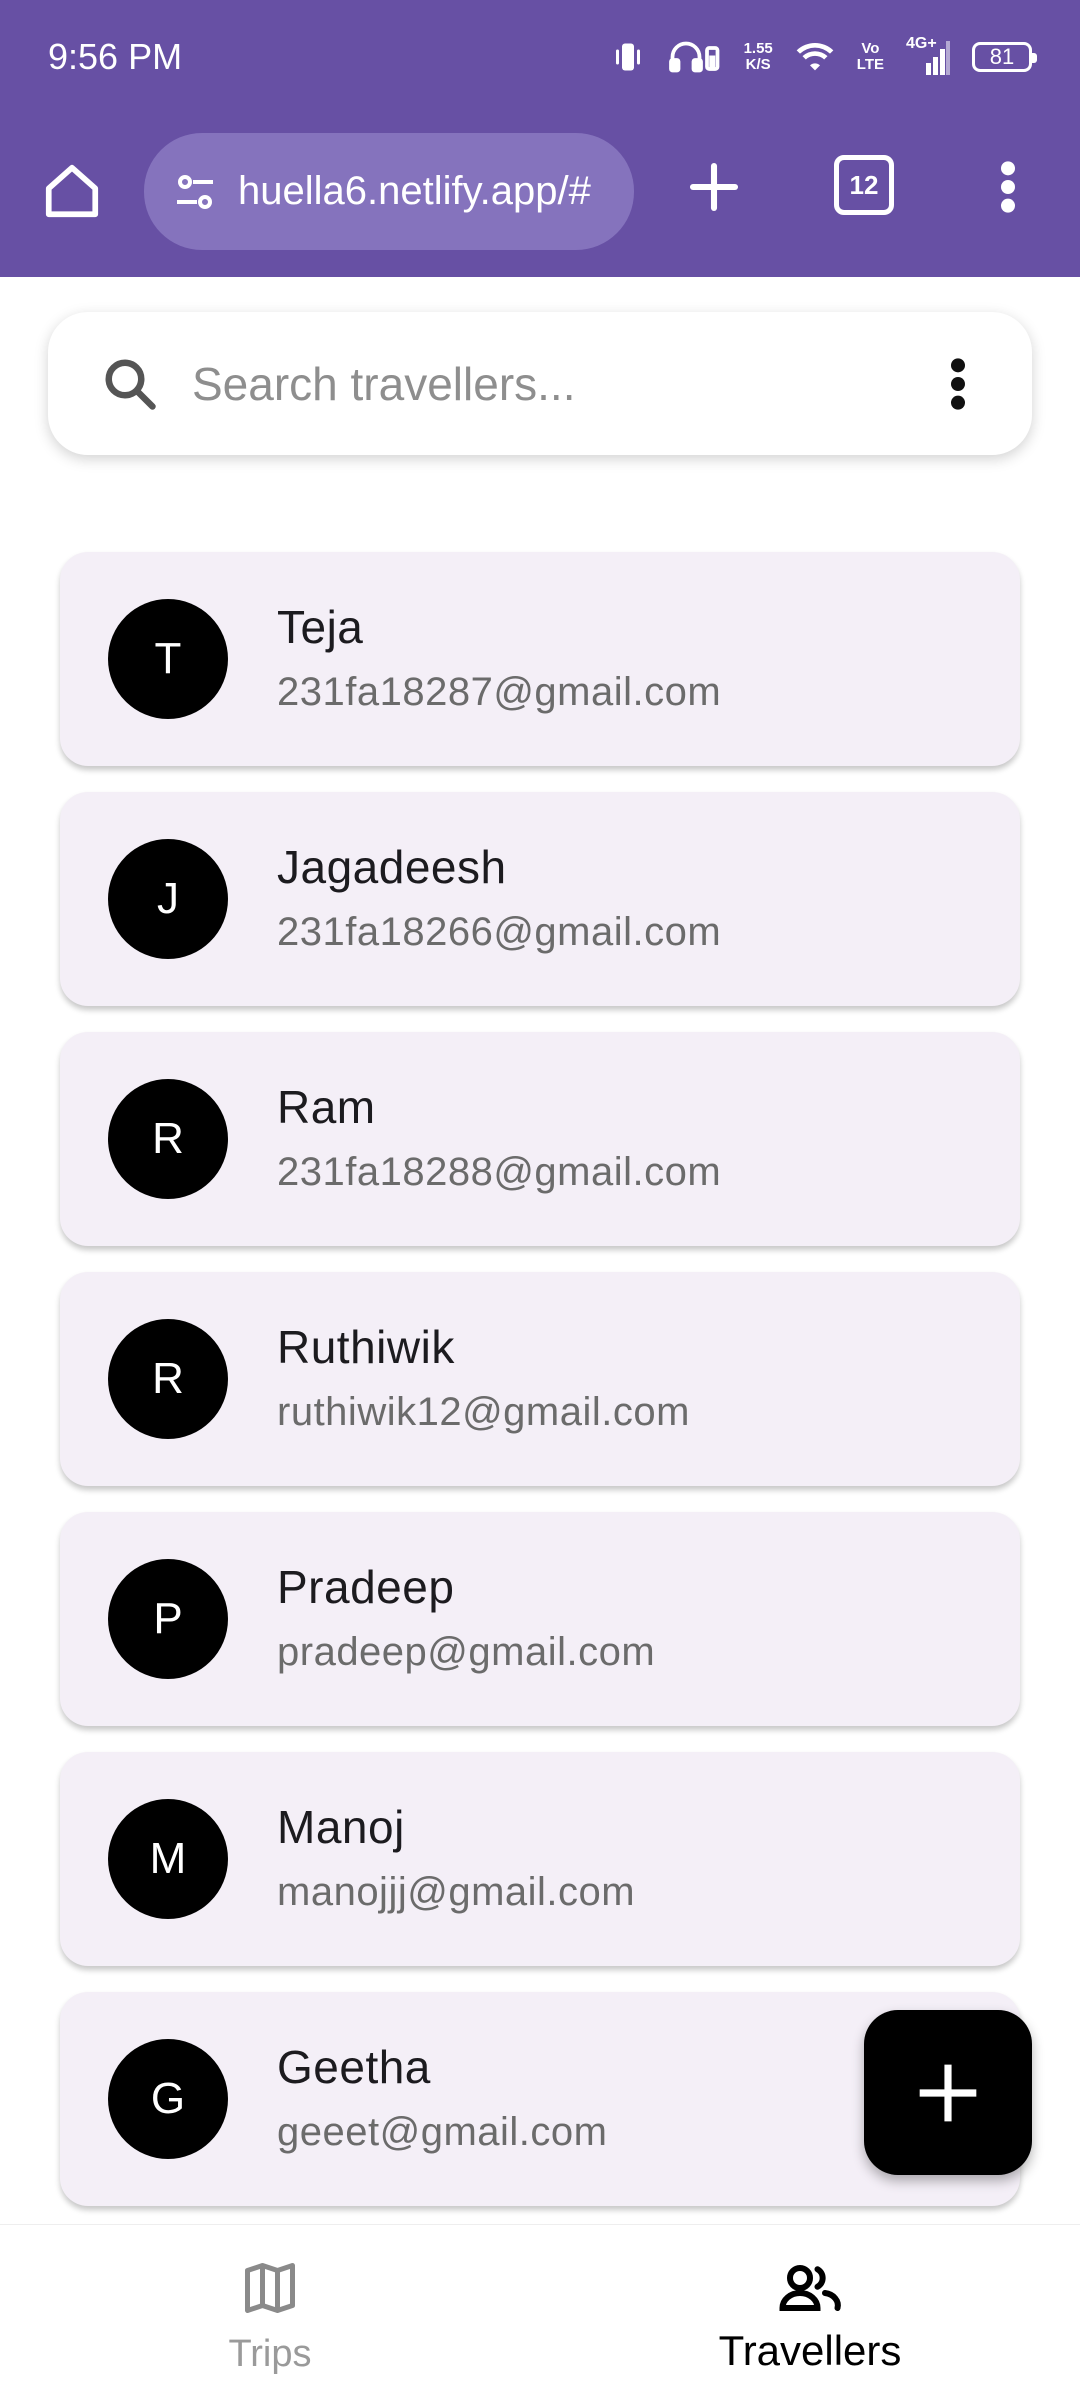 The width and height of the screenshot is (1080, 2401). I want to click on avatar: G, so click(168, 2099).